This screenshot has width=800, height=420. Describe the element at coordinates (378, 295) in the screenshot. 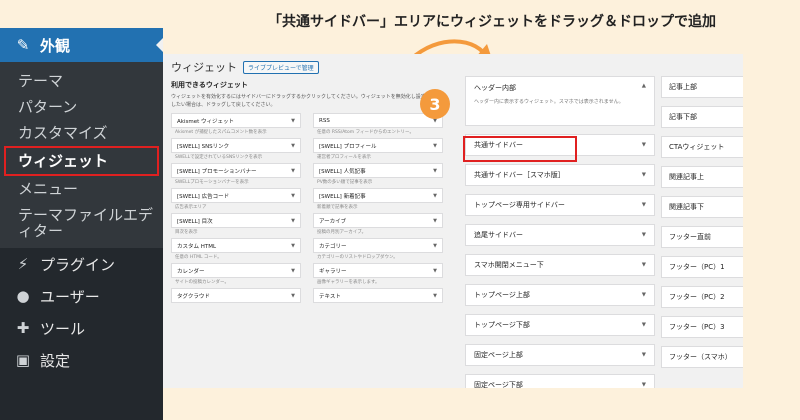

I see `widget-box: テキスト ▼` at that location.